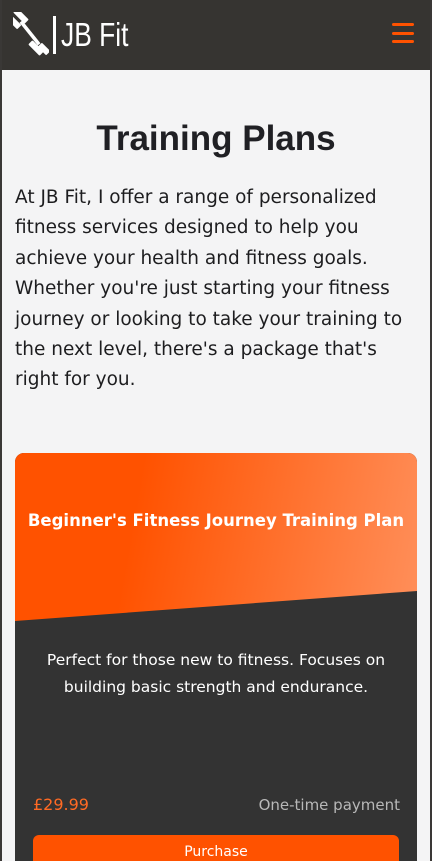  What do you see at coordinates (216, 138) in the screenshot?
I see `page-title: Training Plans` at bounding box center [216, 138].